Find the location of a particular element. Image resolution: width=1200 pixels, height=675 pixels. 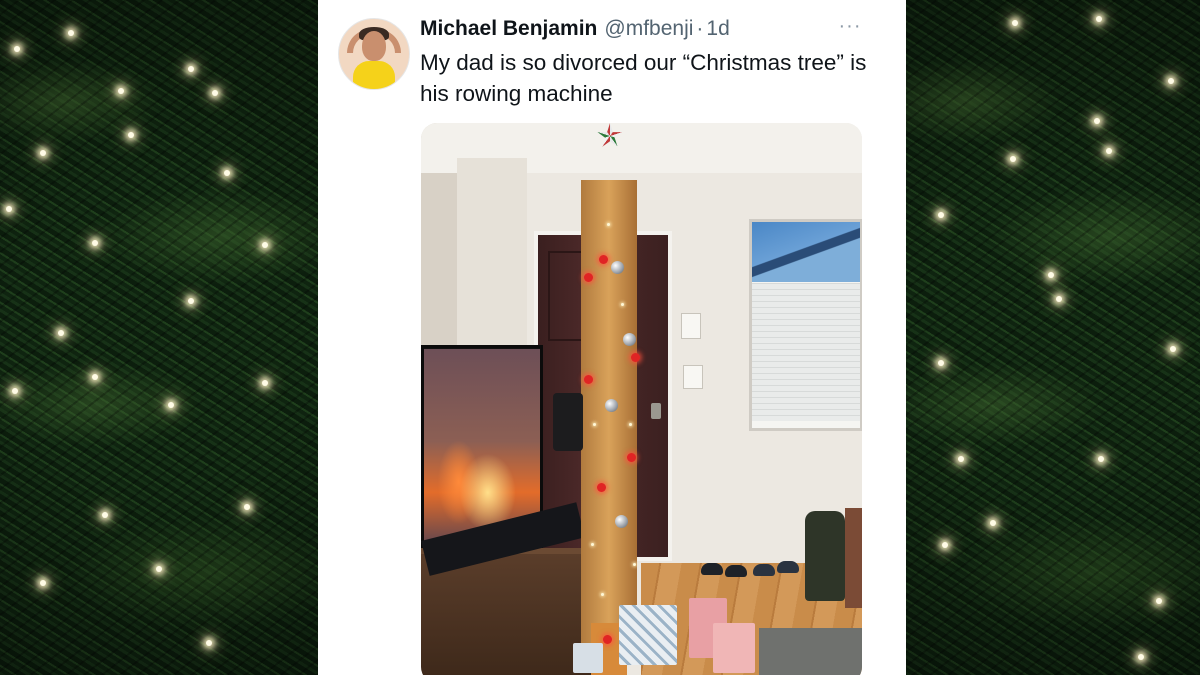

photo-rowing-machine is located at coordinates (609, 417).